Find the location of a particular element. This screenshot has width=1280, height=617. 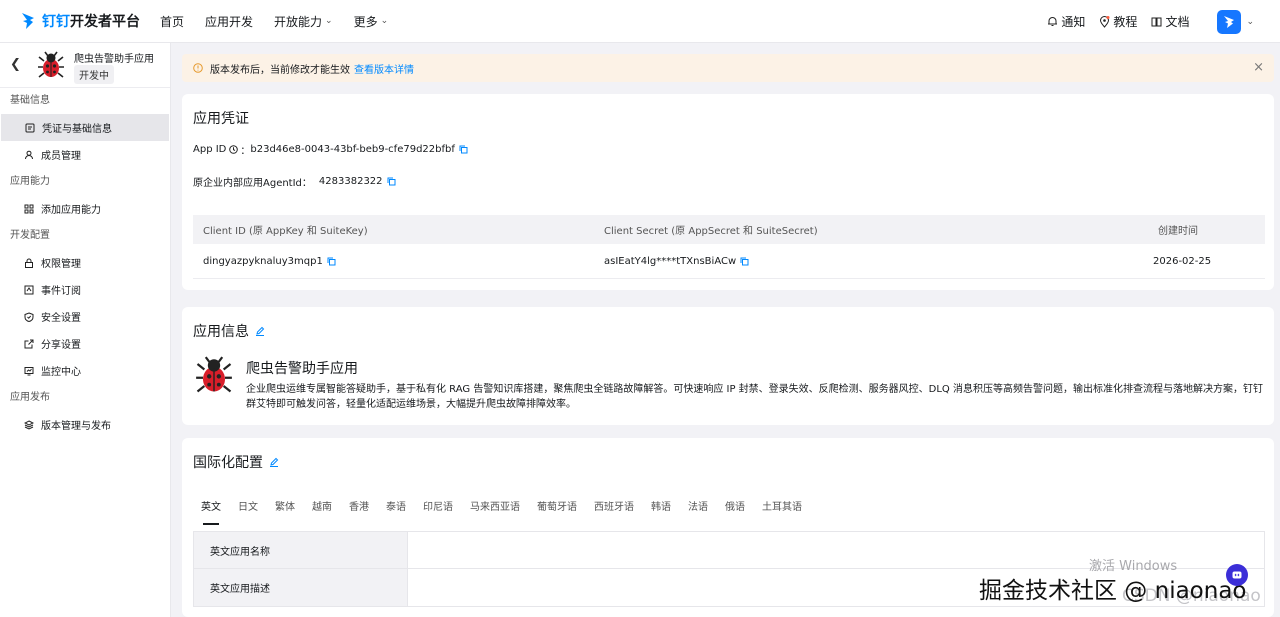

tab-japanese: 日文 is located at coordinates (248, 511).